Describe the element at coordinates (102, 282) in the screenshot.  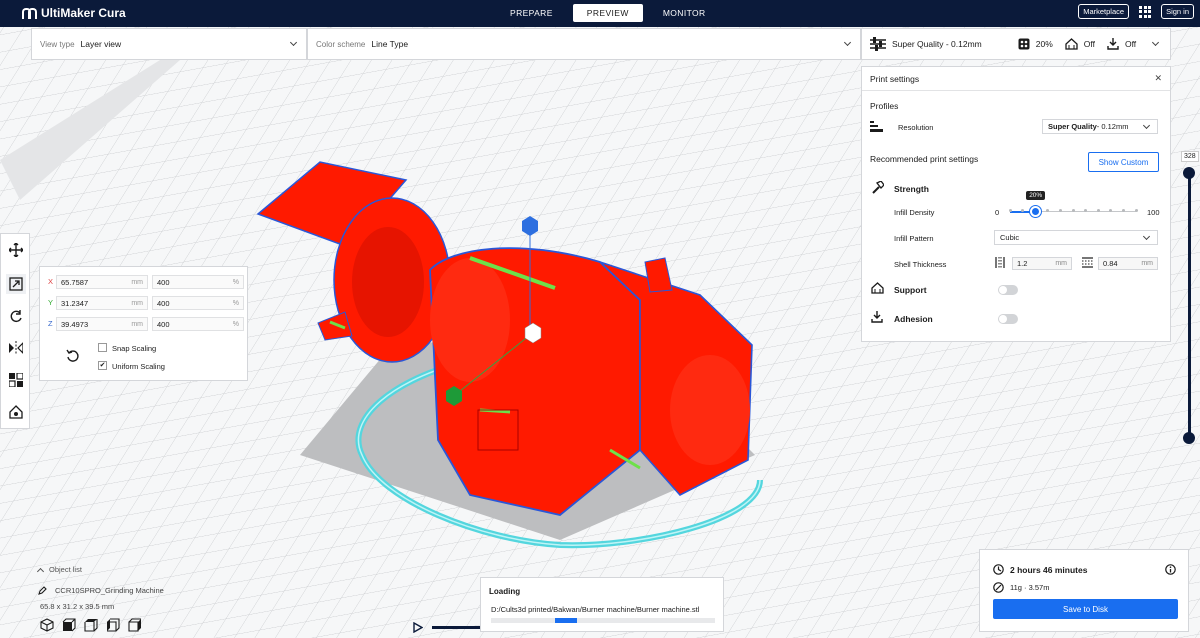
I see `x-size-input: 65.7587 mm` at that location.